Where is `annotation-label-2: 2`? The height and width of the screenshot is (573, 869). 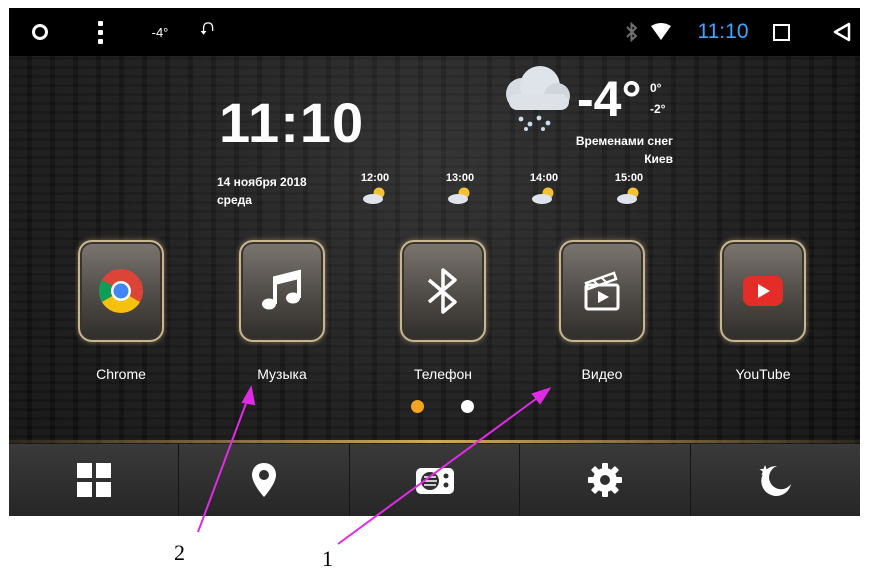
annotation-label-2: 2 is located at coordinates (179, 552).